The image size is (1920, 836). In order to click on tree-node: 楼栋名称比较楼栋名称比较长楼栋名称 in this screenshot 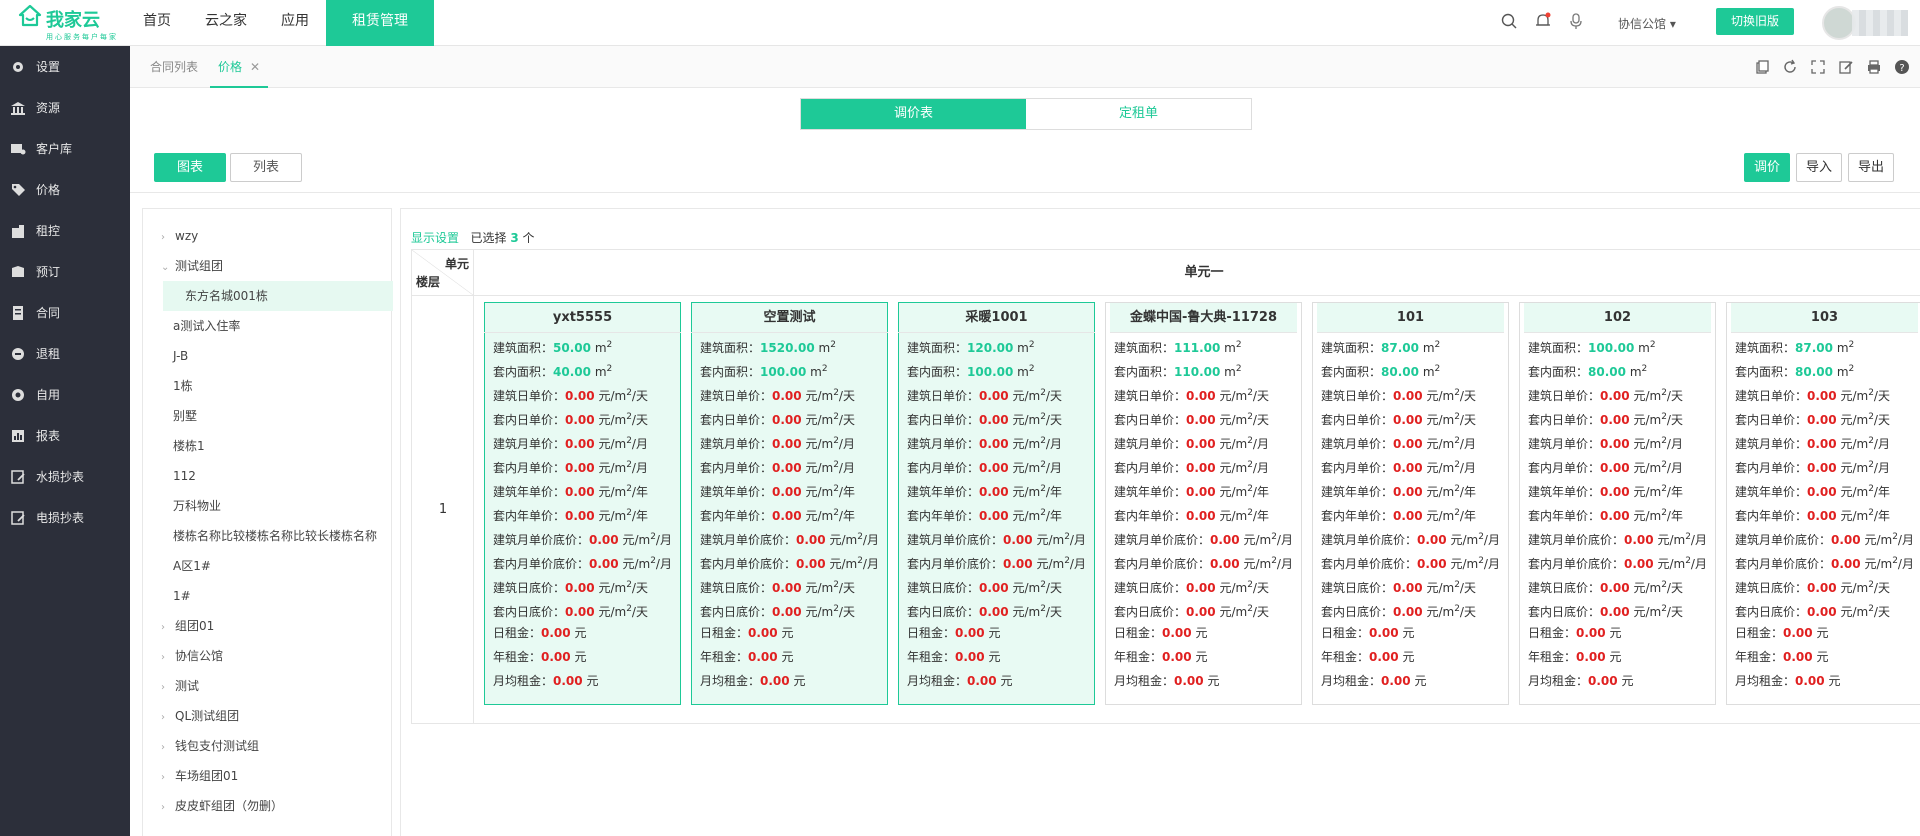, I will do `click(268, 536)`.